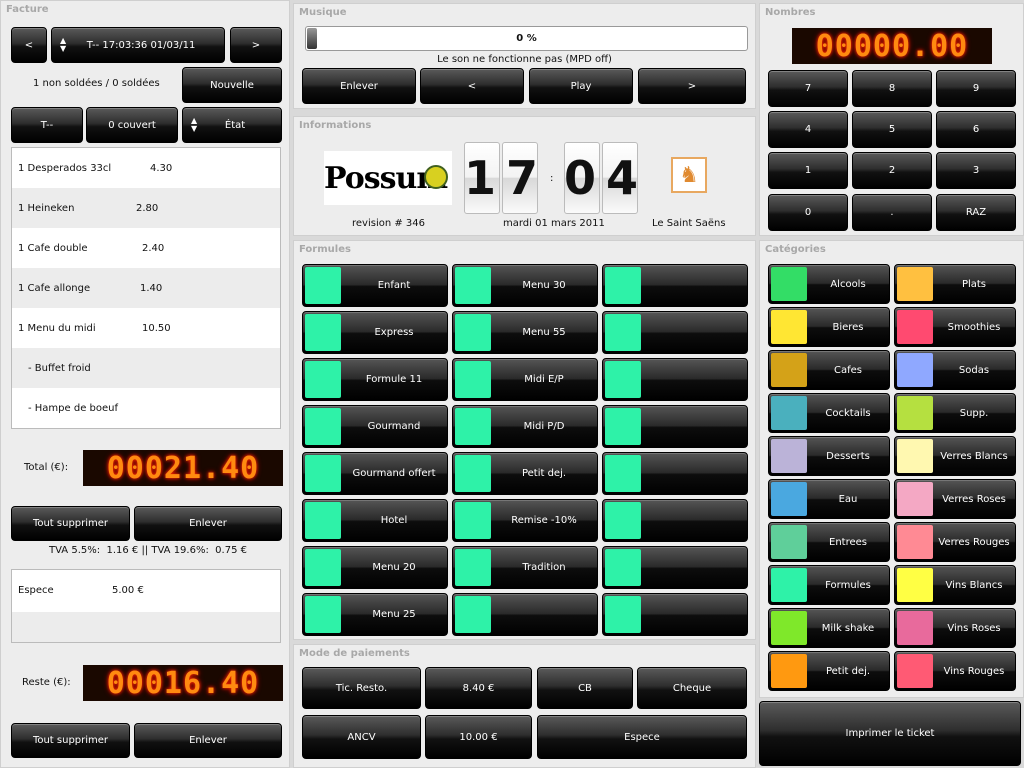  I want to click on formule-button: Express, so click(375, 332).